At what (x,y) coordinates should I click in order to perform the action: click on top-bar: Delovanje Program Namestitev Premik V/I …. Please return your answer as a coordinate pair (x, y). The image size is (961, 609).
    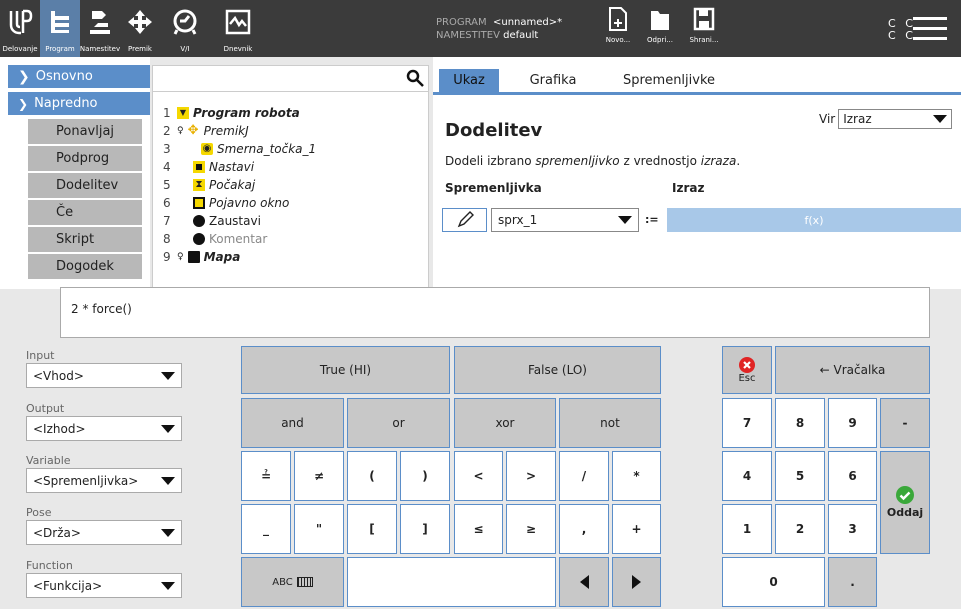
    Looking at the image, I should click on (480, 28).